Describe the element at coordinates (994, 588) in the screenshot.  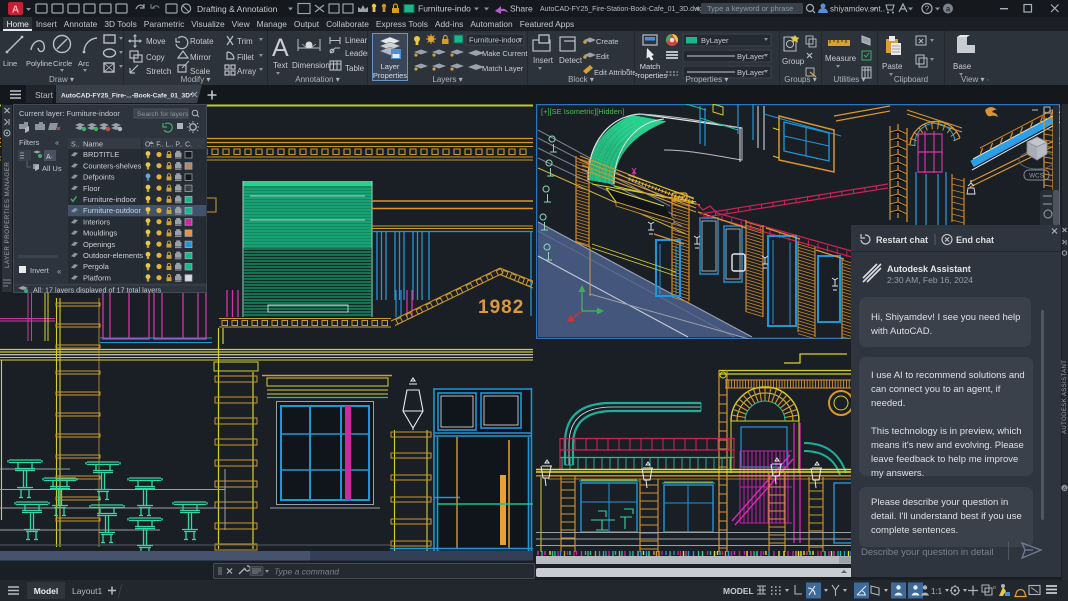
I see `svg-text: o` at that location.